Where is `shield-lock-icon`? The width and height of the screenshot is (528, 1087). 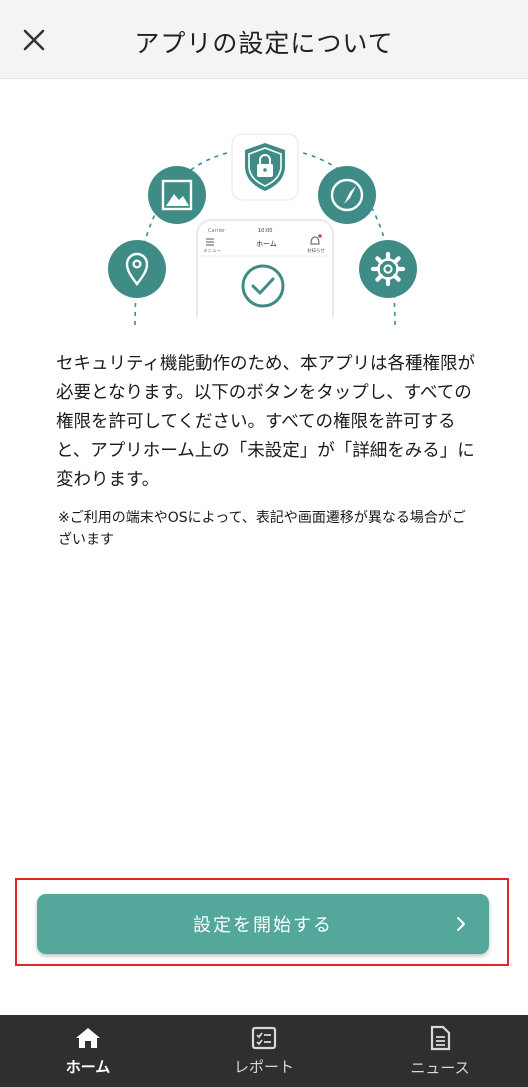
shield-lock-icon is located at coordinates (265, 167).